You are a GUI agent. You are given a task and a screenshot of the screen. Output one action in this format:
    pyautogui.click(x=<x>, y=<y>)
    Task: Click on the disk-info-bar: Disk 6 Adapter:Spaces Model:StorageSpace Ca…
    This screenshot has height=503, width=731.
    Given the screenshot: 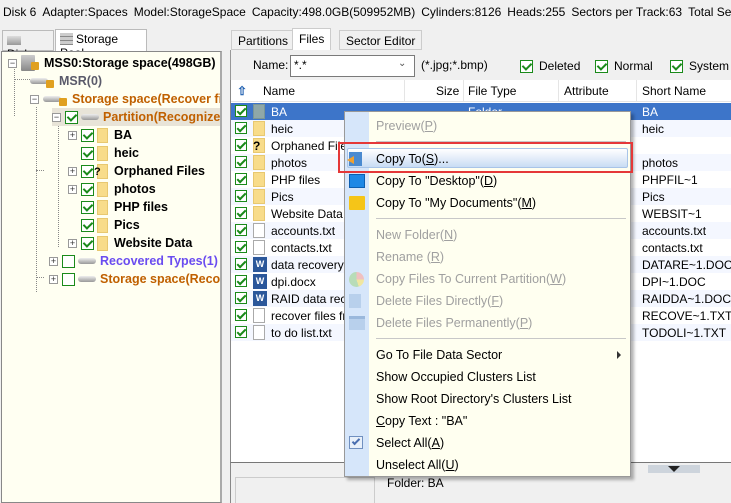 What is the action you would take?
    pyautogui.click(x=365, y=12)
    